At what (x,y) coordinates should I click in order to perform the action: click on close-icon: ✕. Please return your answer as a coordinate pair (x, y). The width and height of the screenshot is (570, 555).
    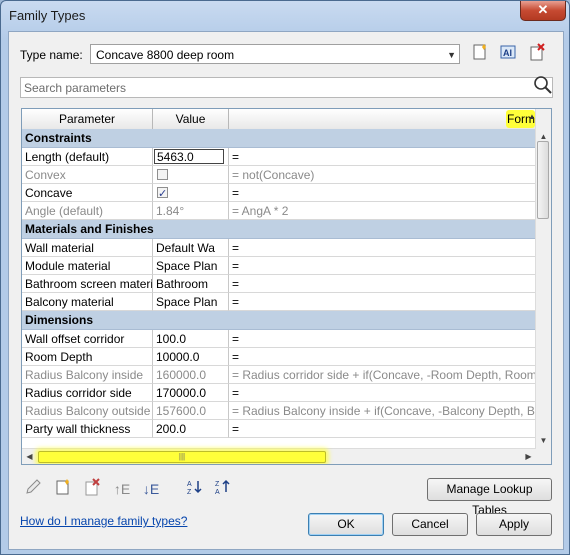
    Looking at the image, I should click on (543, 9).